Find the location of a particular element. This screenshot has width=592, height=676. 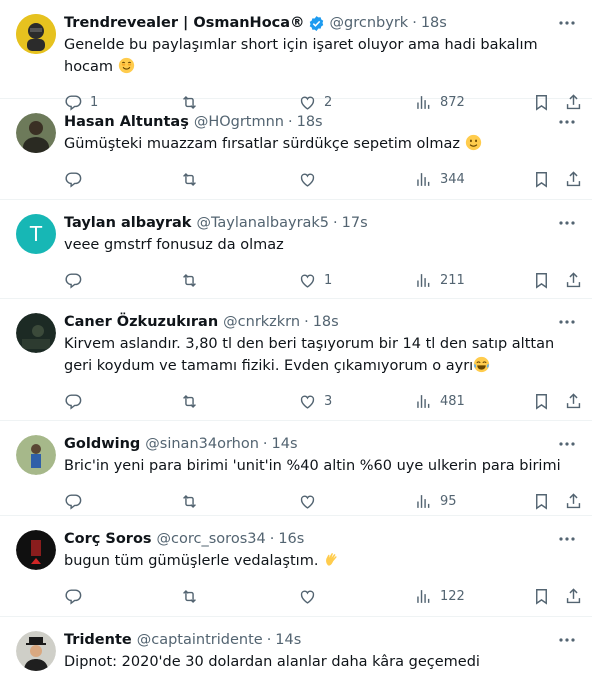

bookmark-icon is located at coordinates (541, 501).